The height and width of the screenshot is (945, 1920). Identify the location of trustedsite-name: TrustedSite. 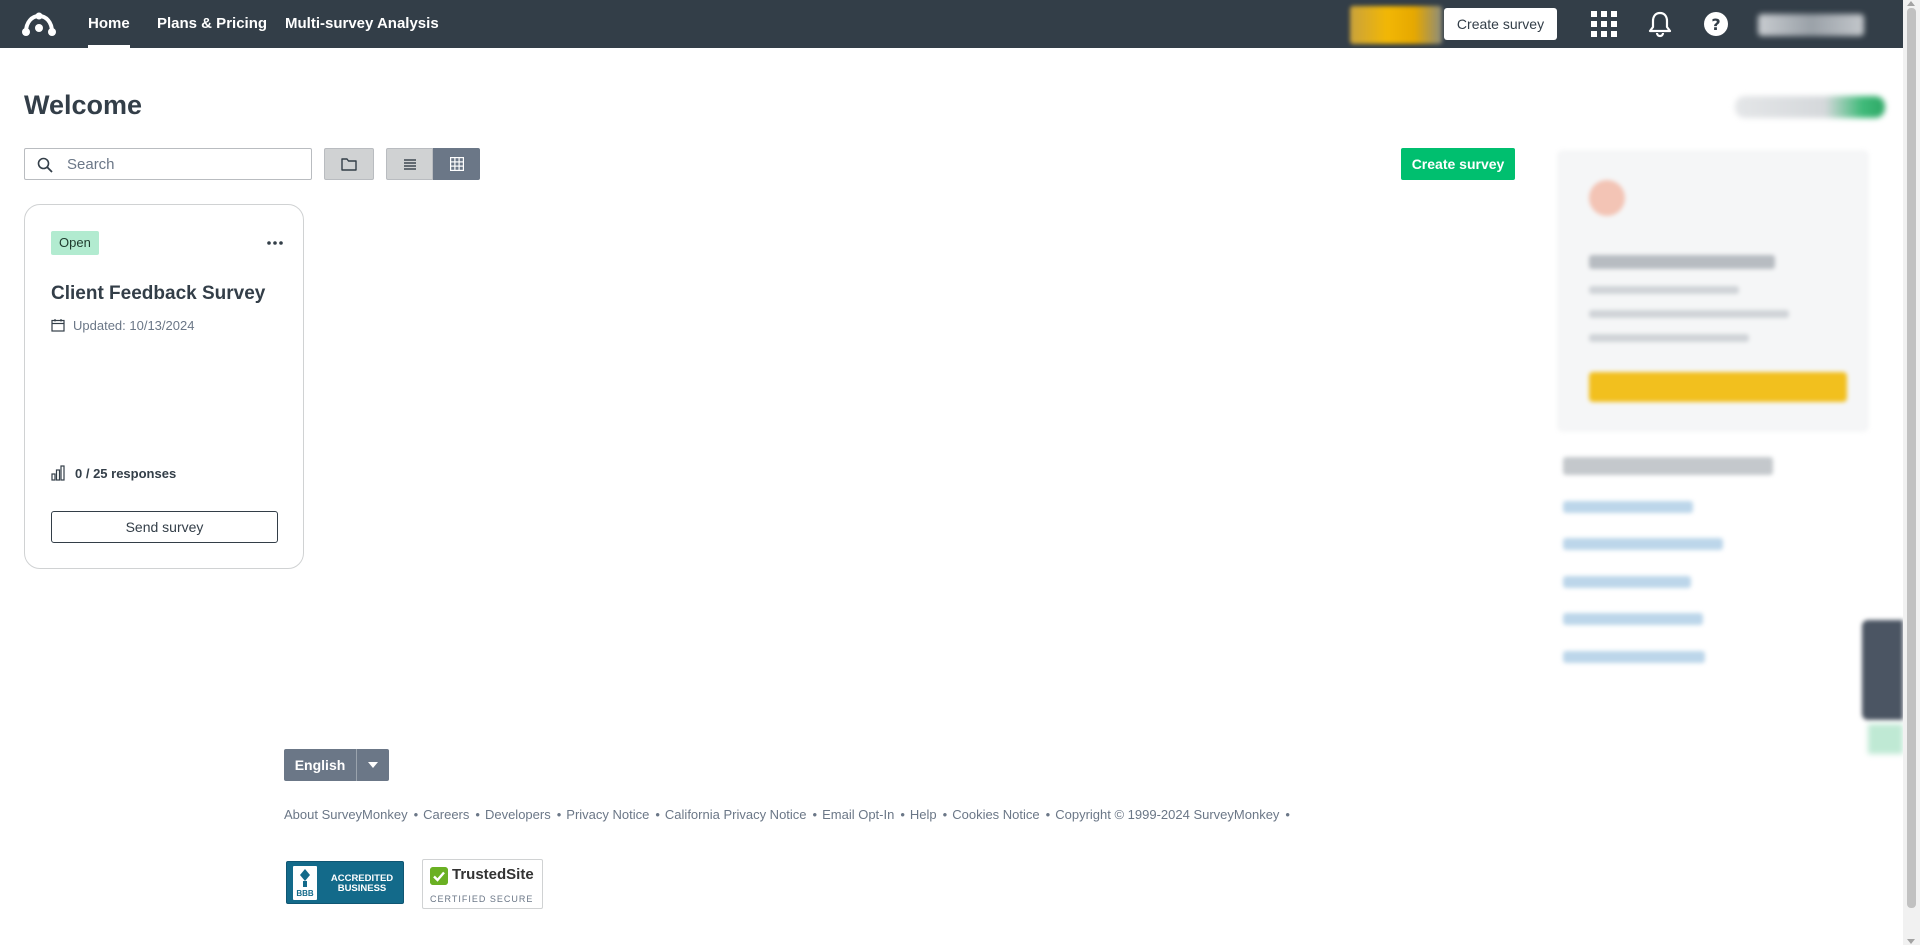
(493, 874).